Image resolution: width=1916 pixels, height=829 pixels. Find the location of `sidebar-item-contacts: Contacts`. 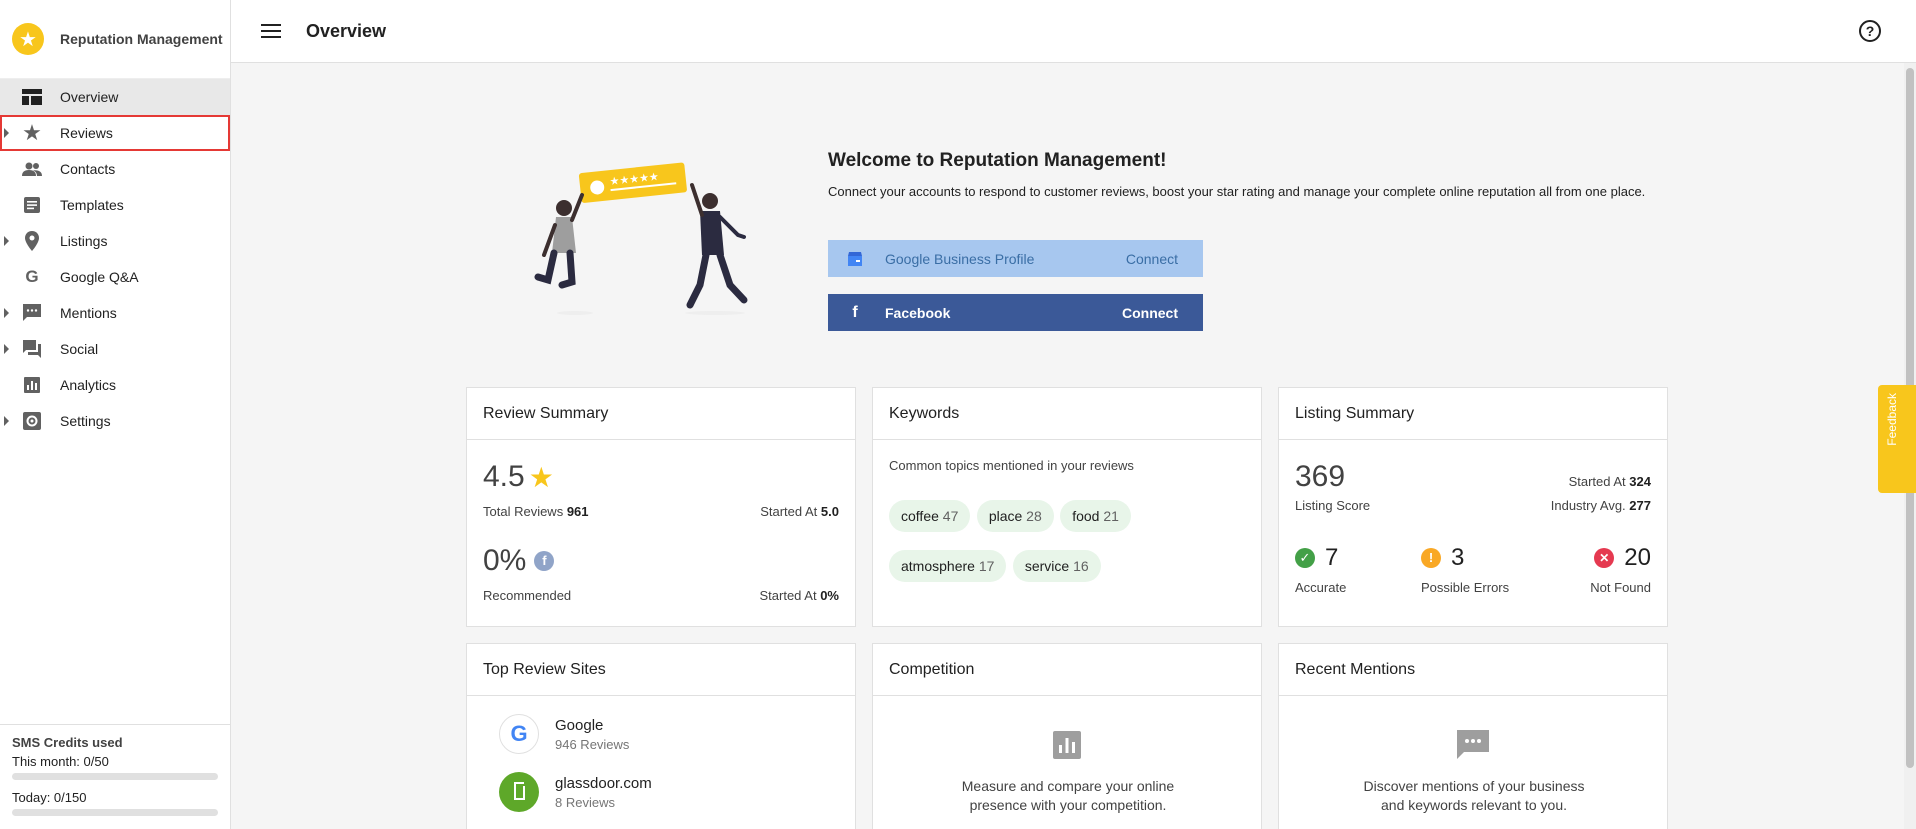

sidebar-item-contacts: Contacts is located at coordinates (115, 169).